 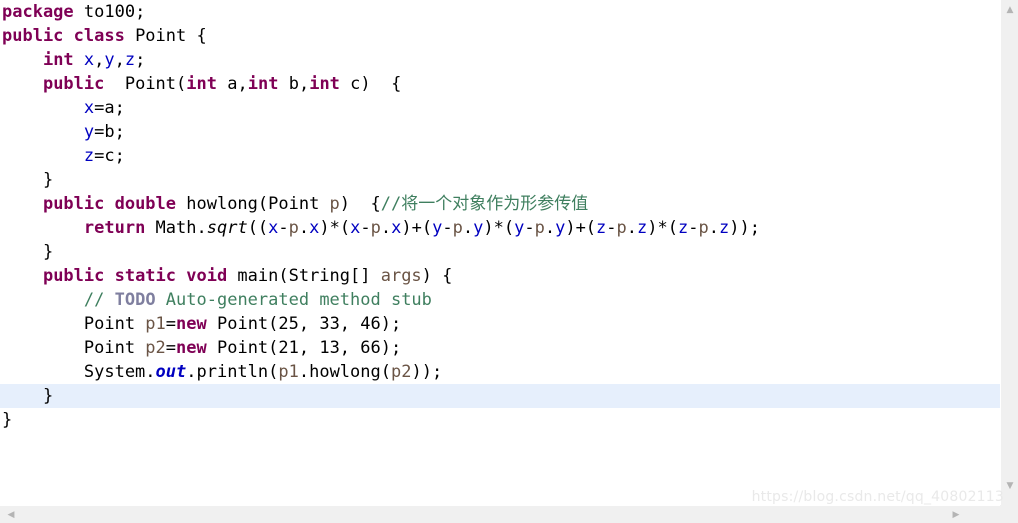 I want to click on scroll-up-arrow-icon: ▲, so click(x=1009, y=10).